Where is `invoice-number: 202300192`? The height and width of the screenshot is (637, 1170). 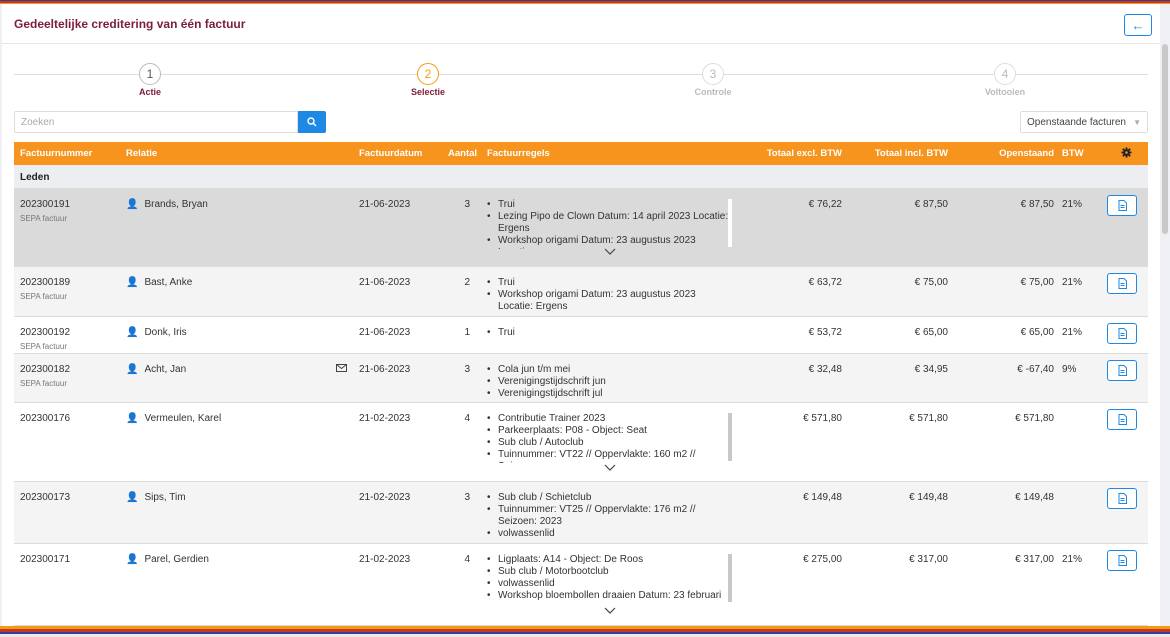 invoice-number: 202300192 is located at coordinates (45, 332).